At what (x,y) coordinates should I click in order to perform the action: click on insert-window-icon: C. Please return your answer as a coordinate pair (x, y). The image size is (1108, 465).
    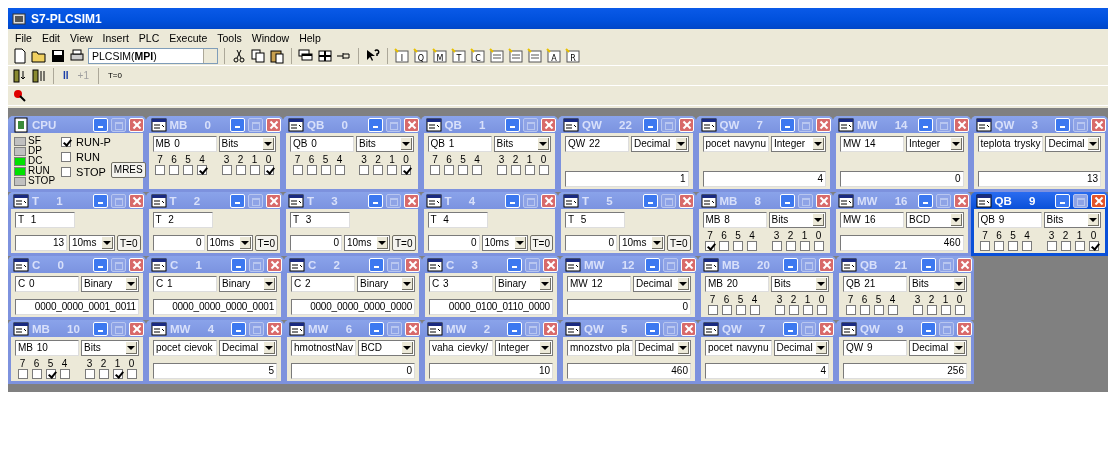
    Looking at the image, I should click on (478, 55).